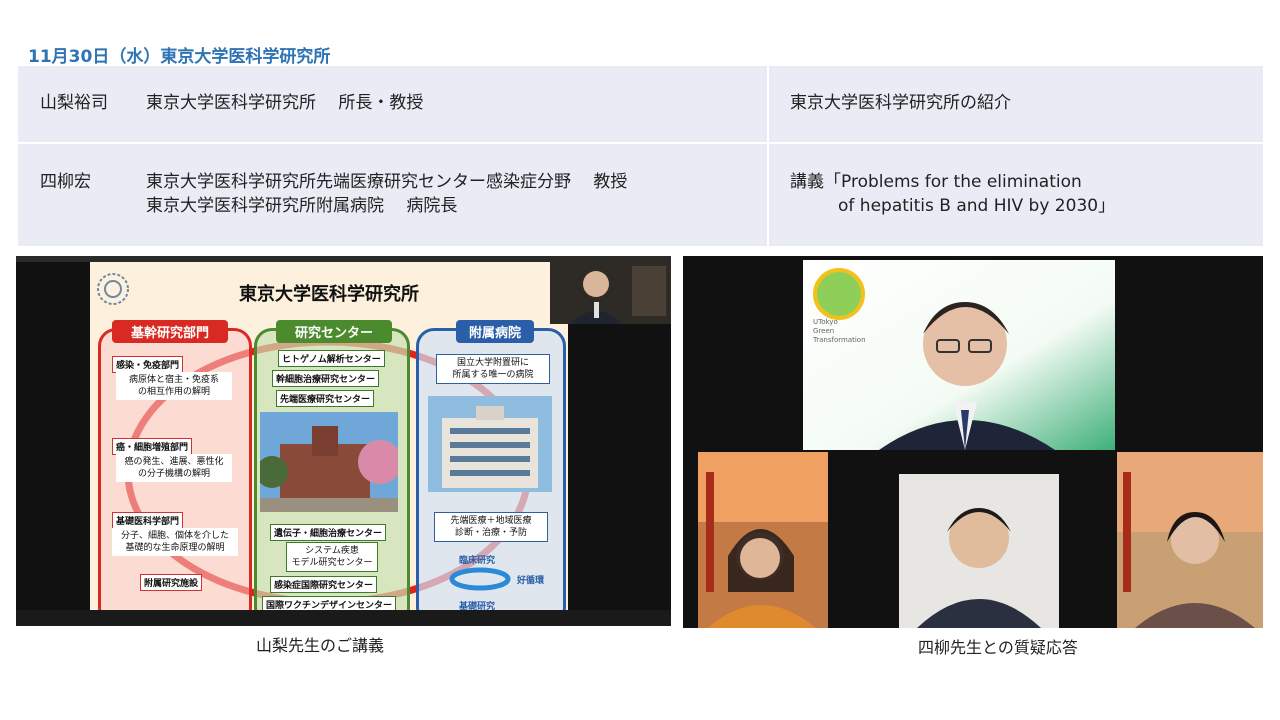  What do you see at coordinates (171, 582) in the screenshot?
I see `facility-label: 附属研究施設` at bounding box center [171, 582].